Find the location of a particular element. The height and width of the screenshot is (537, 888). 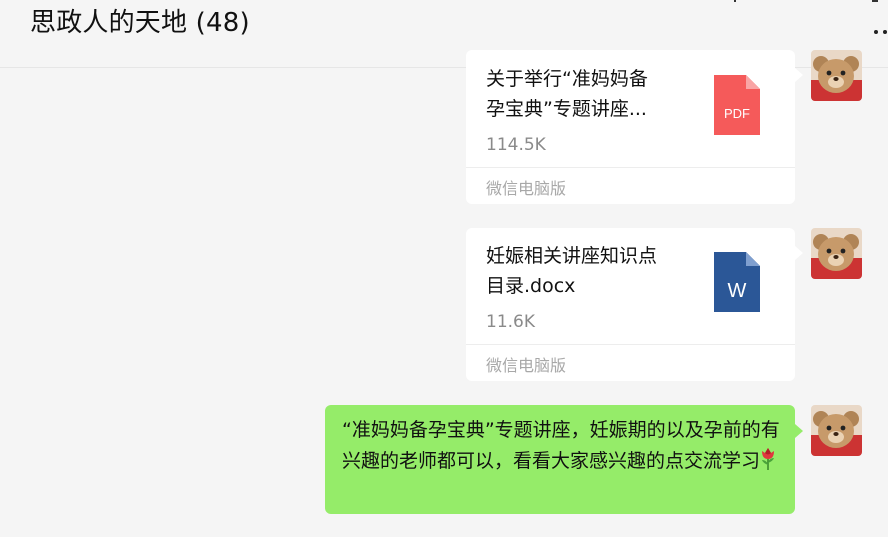

file-message-pdf: 关于举行“准妈妈备 孕宝典”专题讲座... 114.5K 微信电脑版 PDF is located at coordinates (630, 127).